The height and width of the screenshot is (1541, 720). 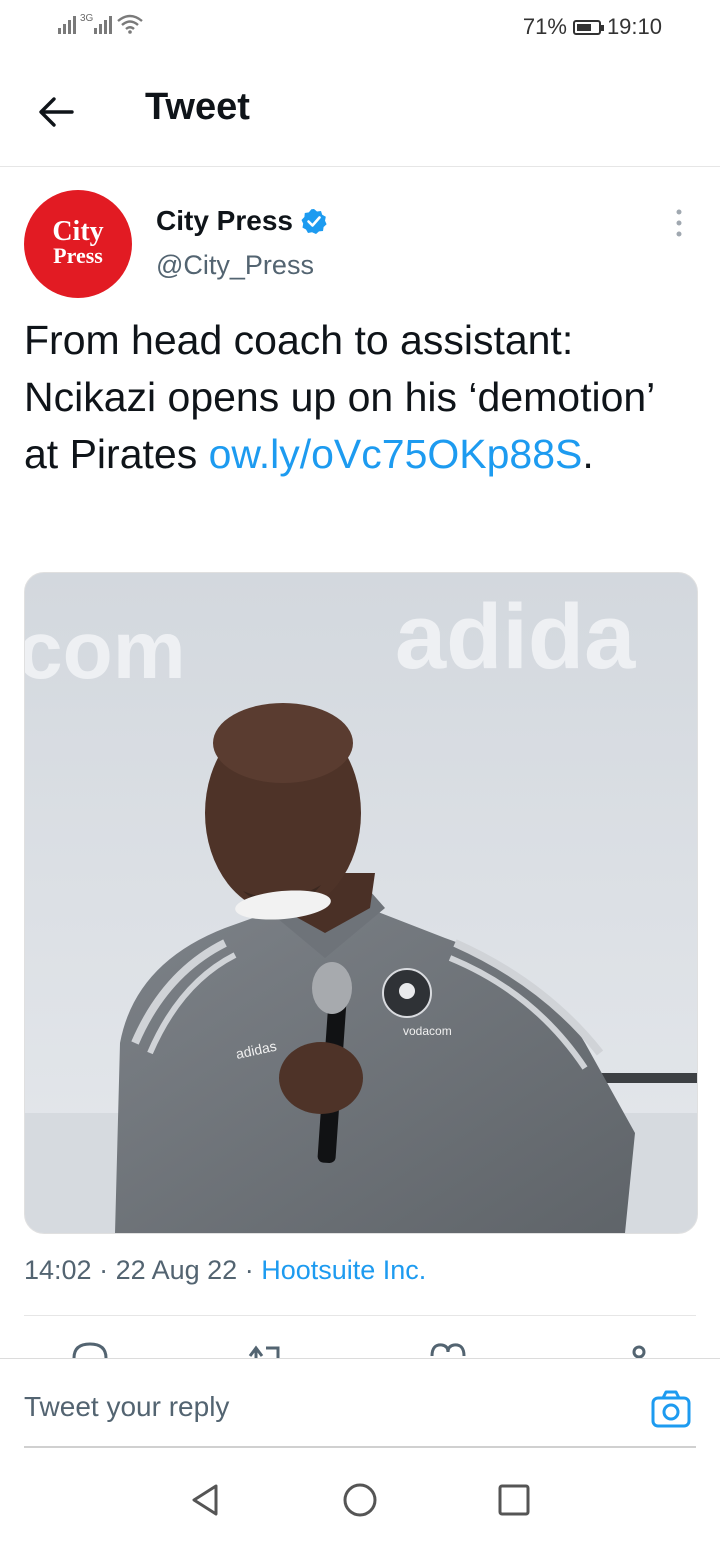 I want to click on tweet-source: Hootsuite Inc., so click(x=343, y=1270).